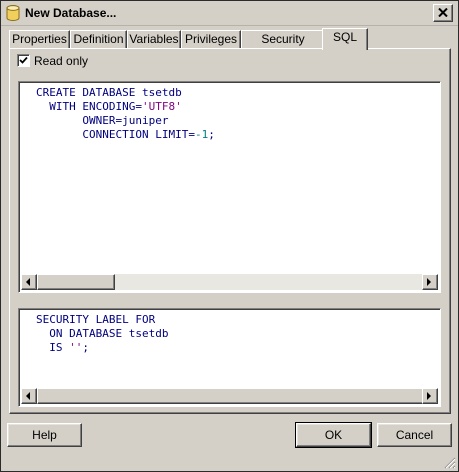 This screenshot has height=472, width=459. What do you see at coordinates (333, 435) in the screenshot?
I see `ok-button: OK` at bounding box center [333, 435].